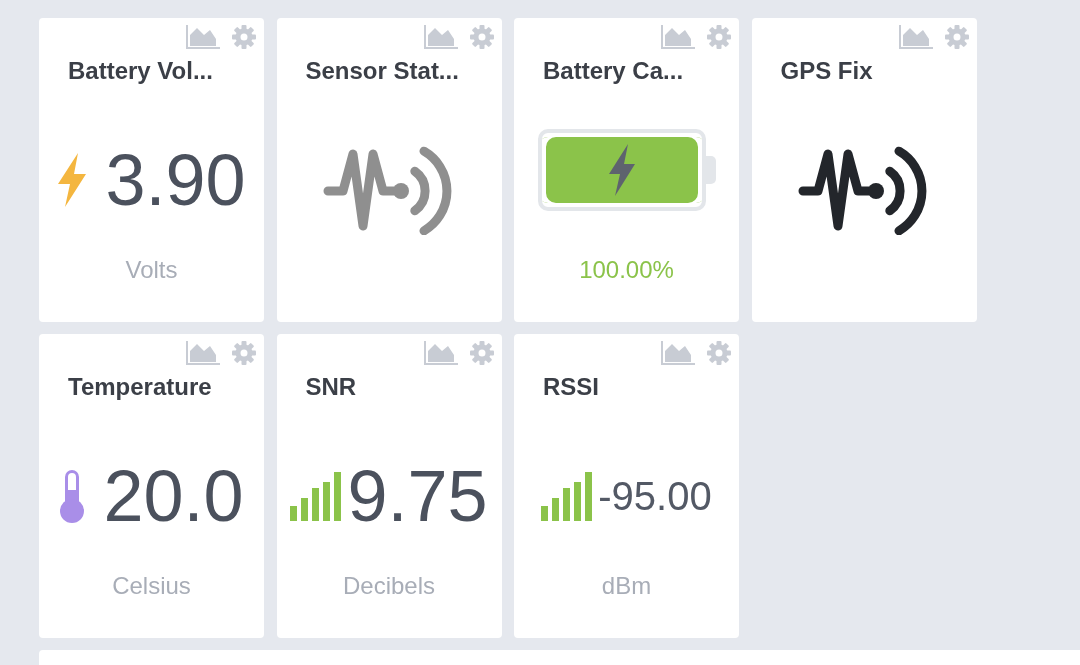  What do you see at coordinates (571, 387) in the screenshot?
I see `widget-title: RSSI` at bounding box center [571, 387].